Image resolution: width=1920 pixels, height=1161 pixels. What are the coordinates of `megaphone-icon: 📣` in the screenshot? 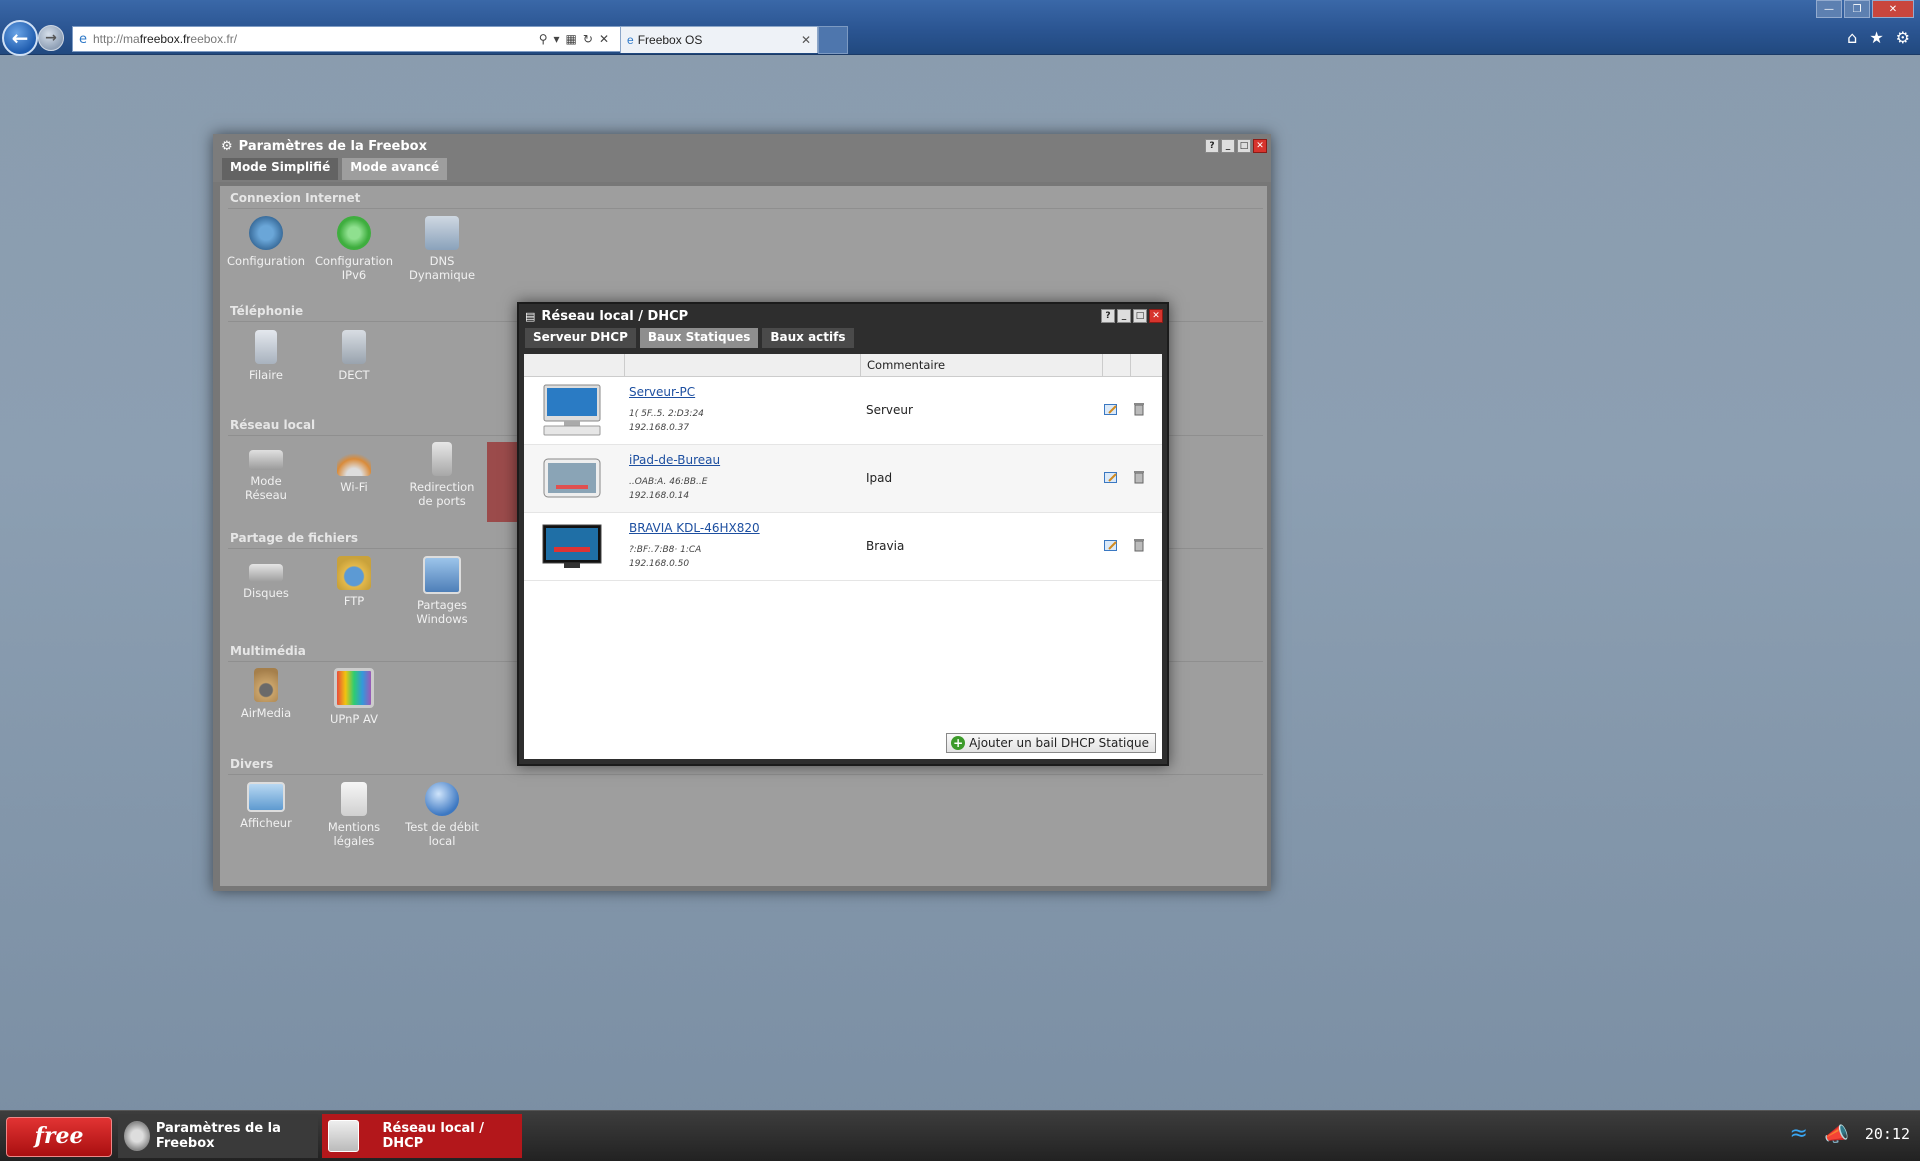 It's located at (1836, 1134).